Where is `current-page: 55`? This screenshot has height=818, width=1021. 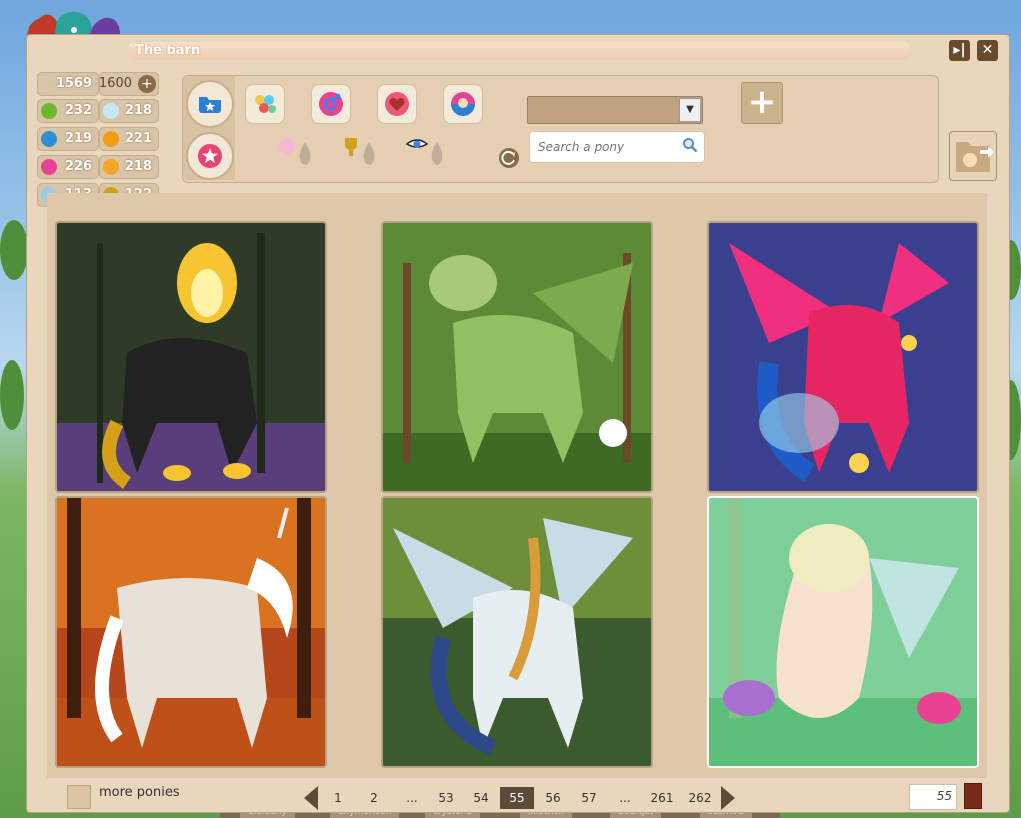 current-page: 55 is located at coordinates (517, 798).